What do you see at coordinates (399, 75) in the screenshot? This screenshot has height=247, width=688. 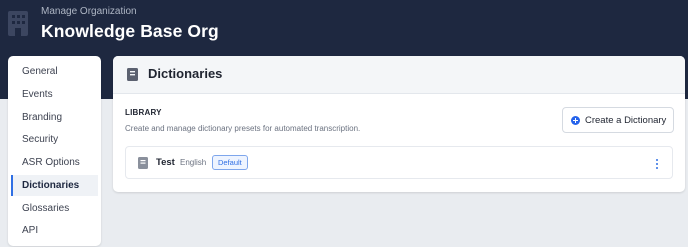 I see `panel-header: Dictionaries` at bounding box center [399, 75].